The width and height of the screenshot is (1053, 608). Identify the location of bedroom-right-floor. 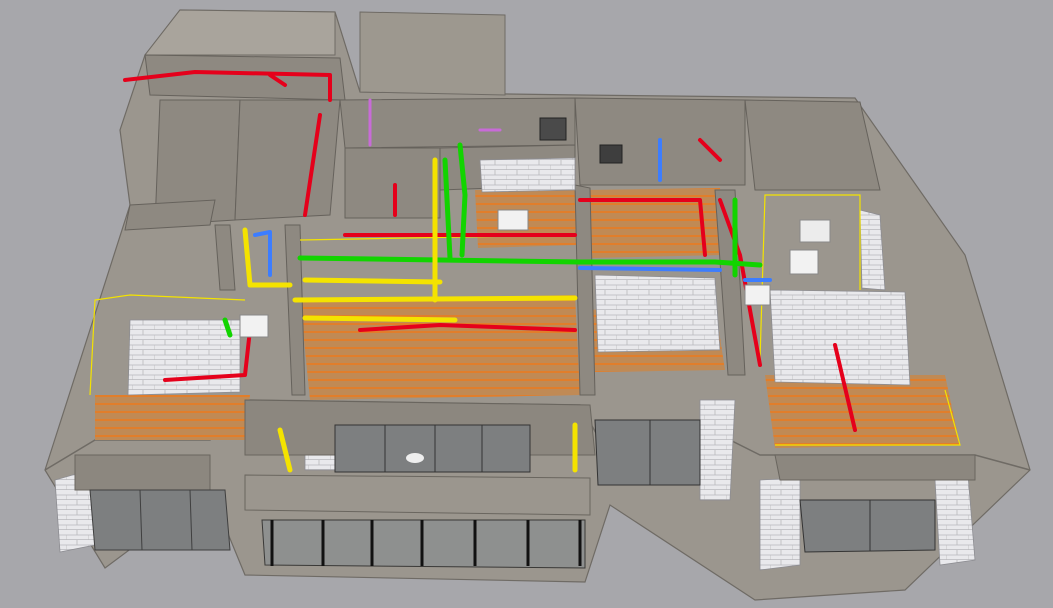
(862, 411).